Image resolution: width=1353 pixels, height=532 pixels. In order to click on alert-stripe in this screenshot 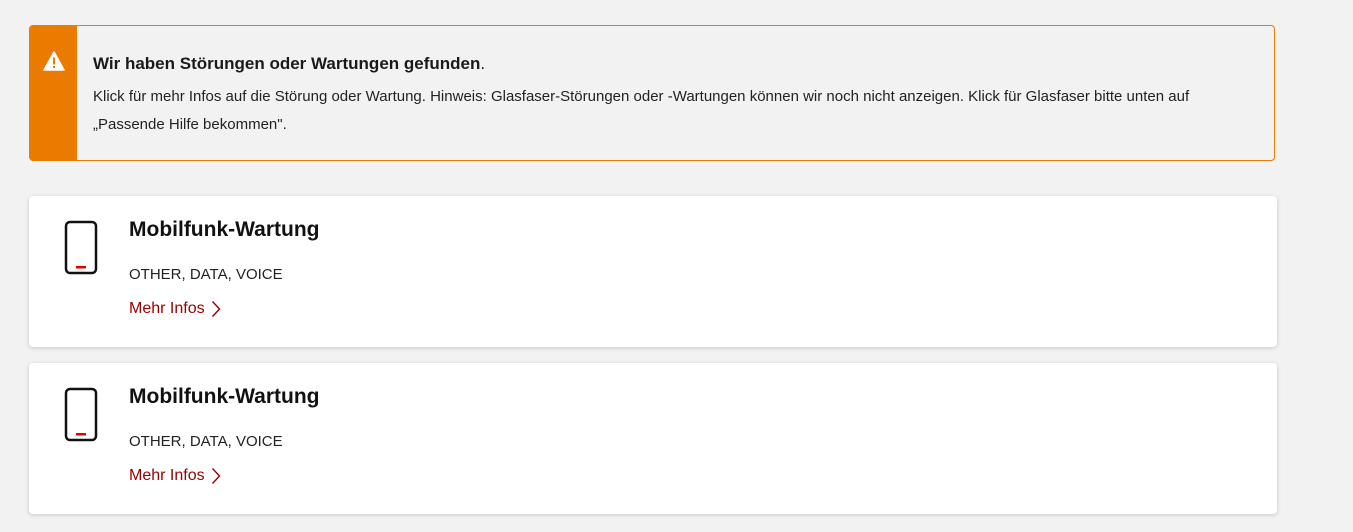, I will do `click(53, 93)`.